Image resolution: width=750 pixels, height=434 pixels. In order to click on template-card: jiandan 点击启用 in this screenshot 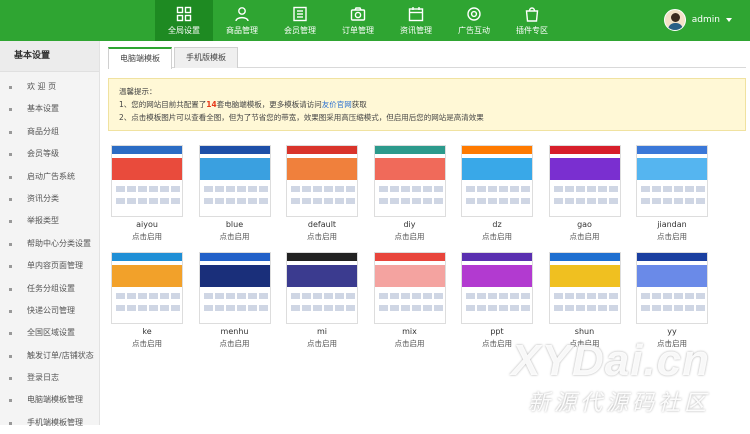, I will do `click(672, 193)`.